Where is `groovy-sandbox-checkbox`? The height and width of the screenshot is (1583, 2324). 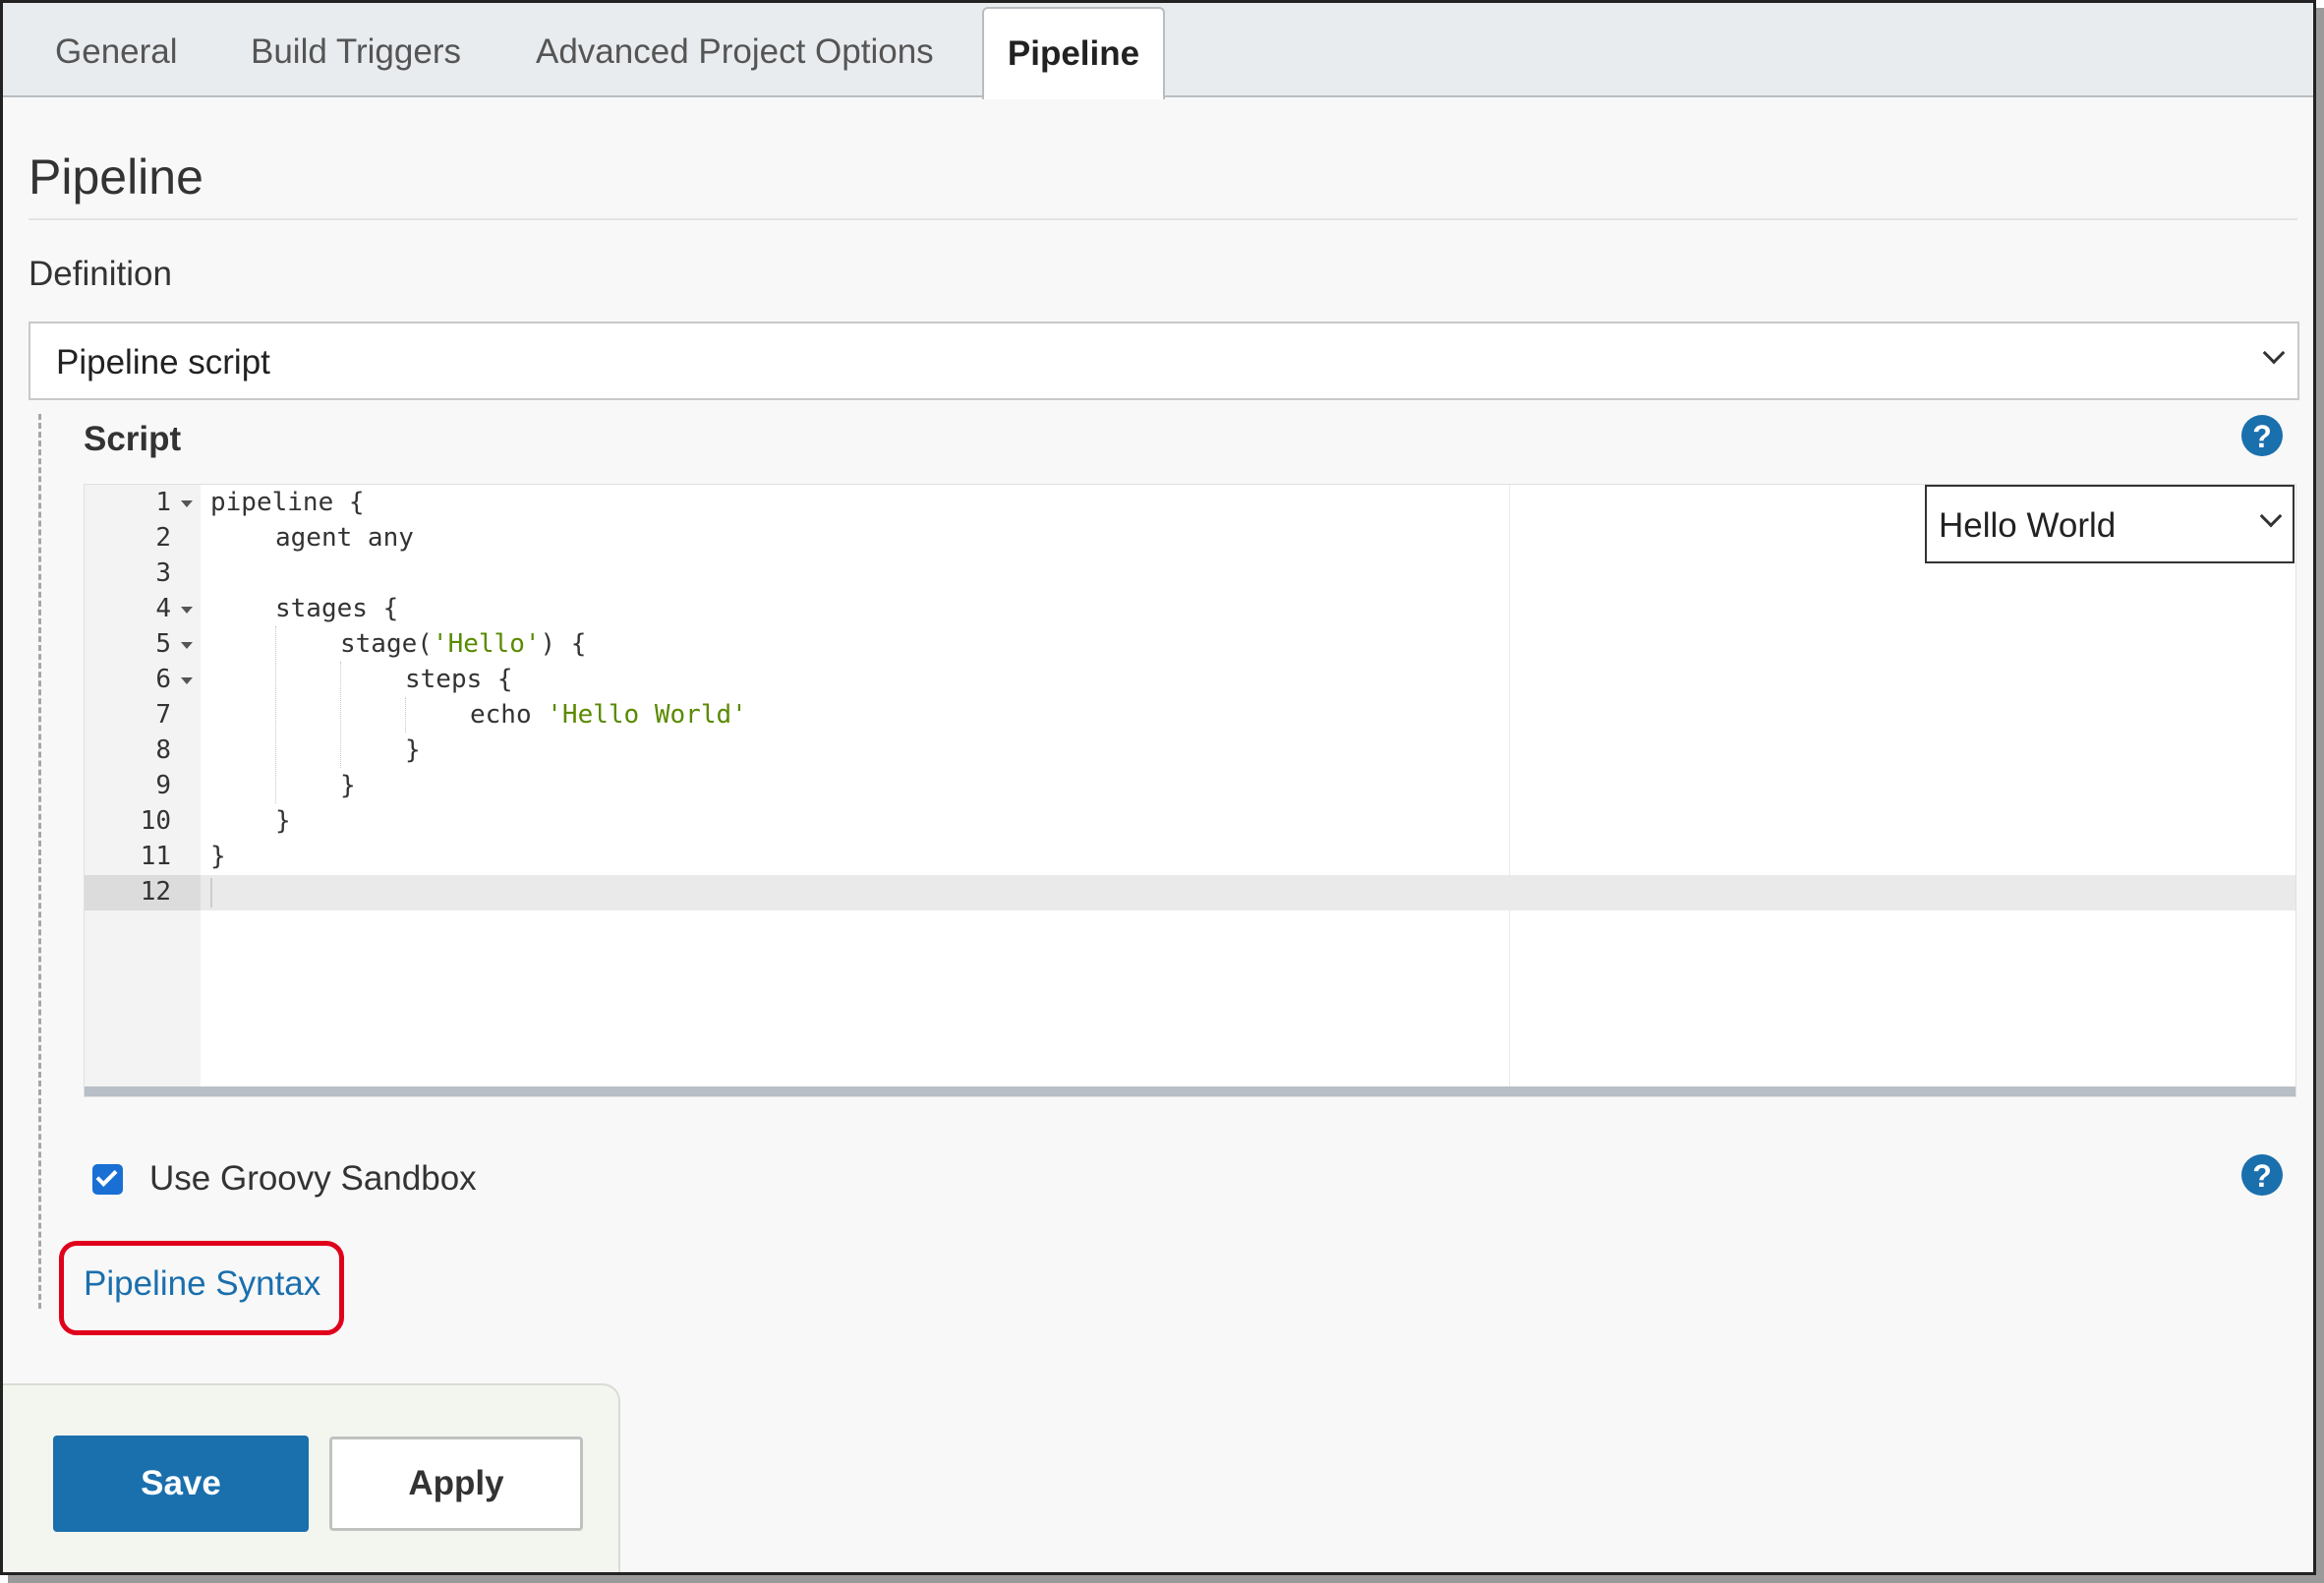 groovy-sandbox-checkbox is located at coordinates (107, 1179).